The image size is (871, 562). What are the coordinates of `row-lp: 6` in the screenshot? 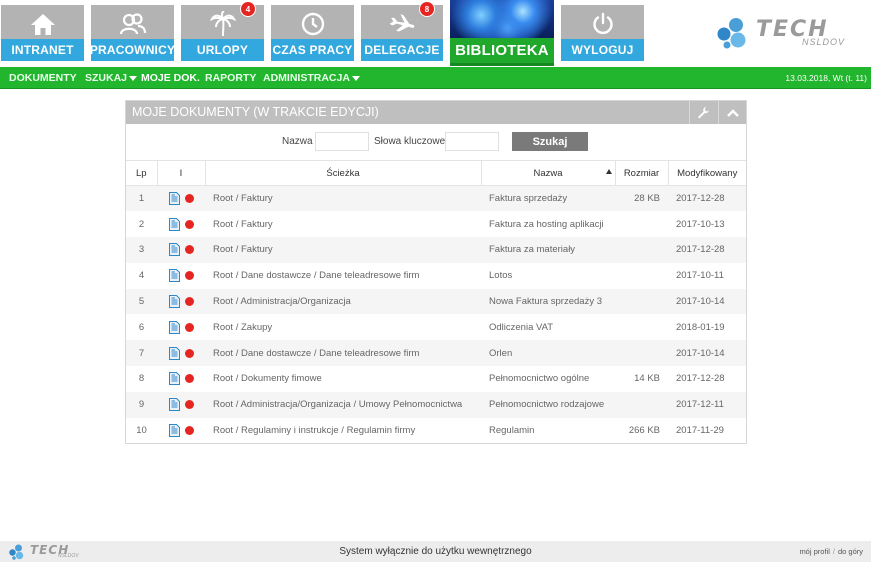 It's located at (141, 327).